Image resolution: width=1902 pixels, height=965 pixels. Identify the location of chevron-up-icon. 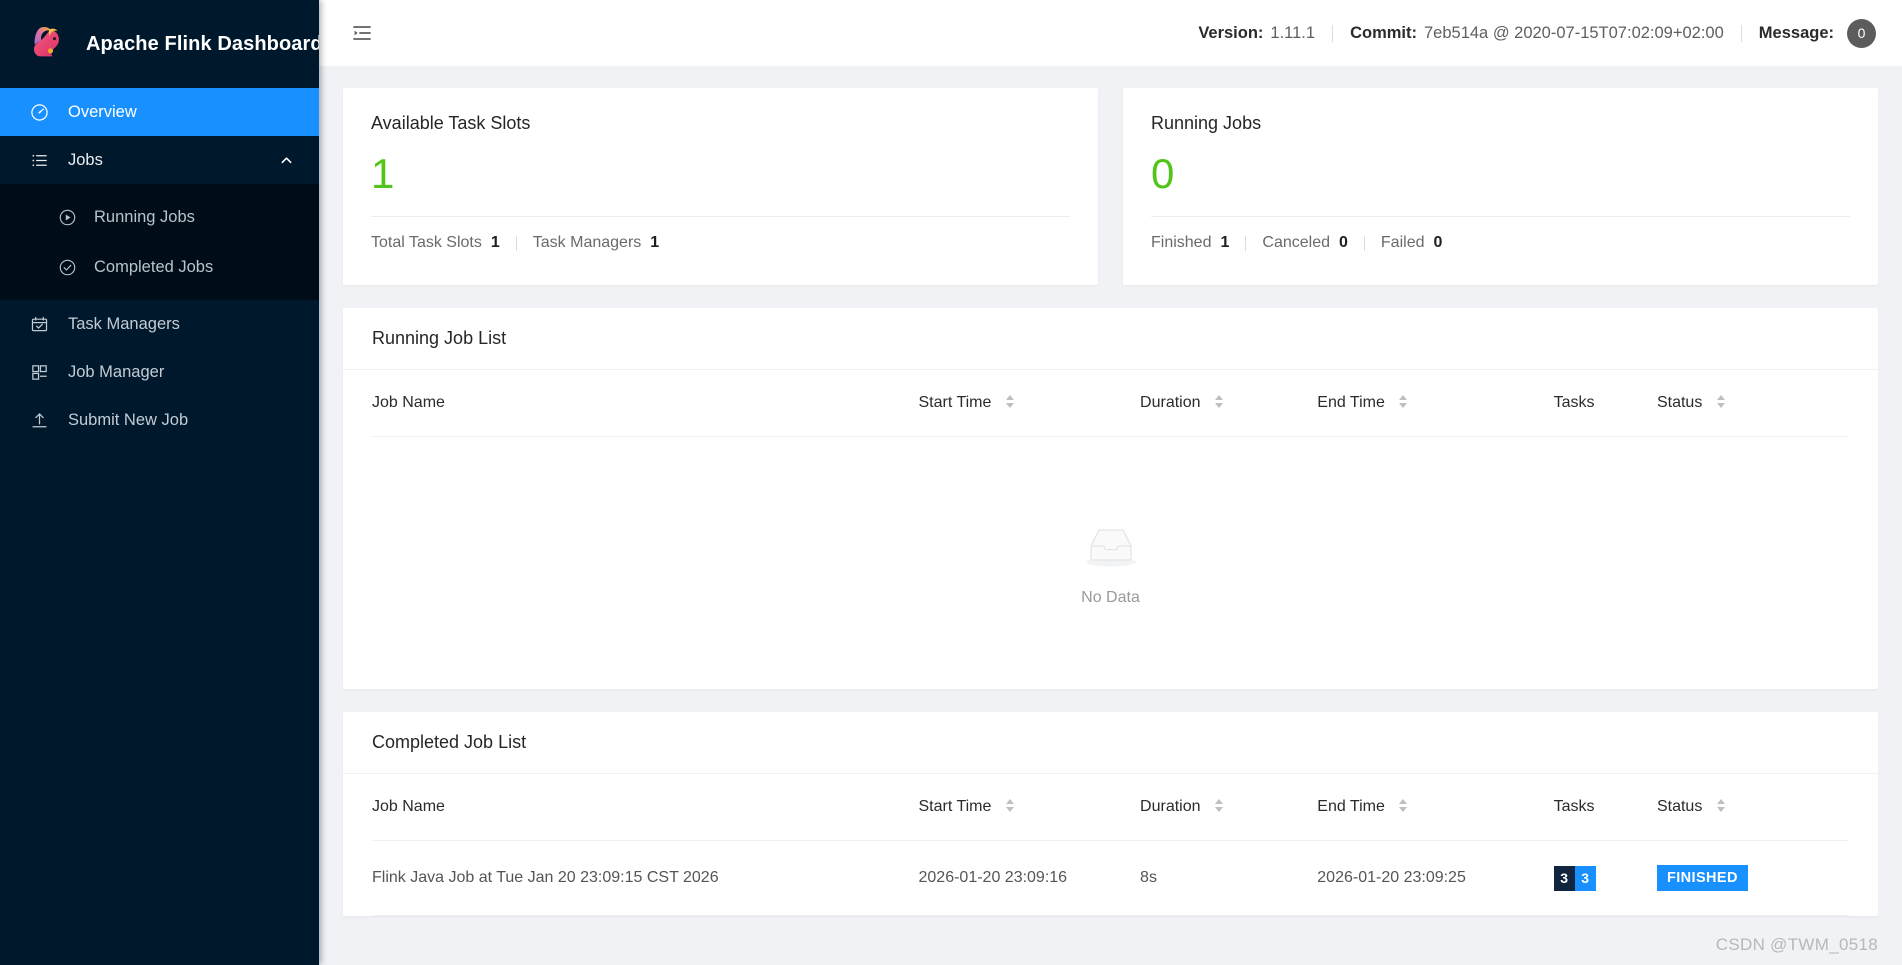
(286, 160).